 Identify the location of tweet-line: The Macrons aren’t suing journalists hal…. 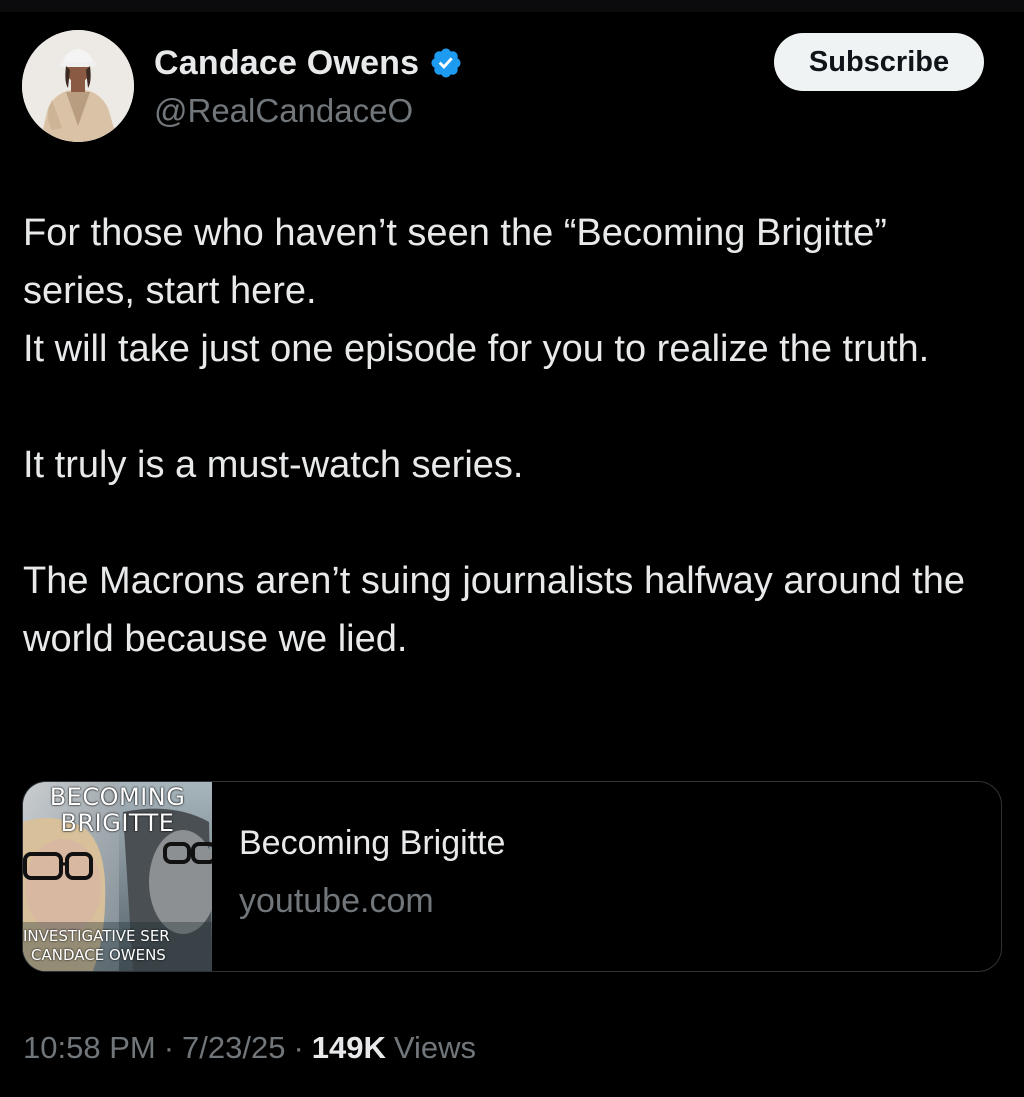
(494, 610).